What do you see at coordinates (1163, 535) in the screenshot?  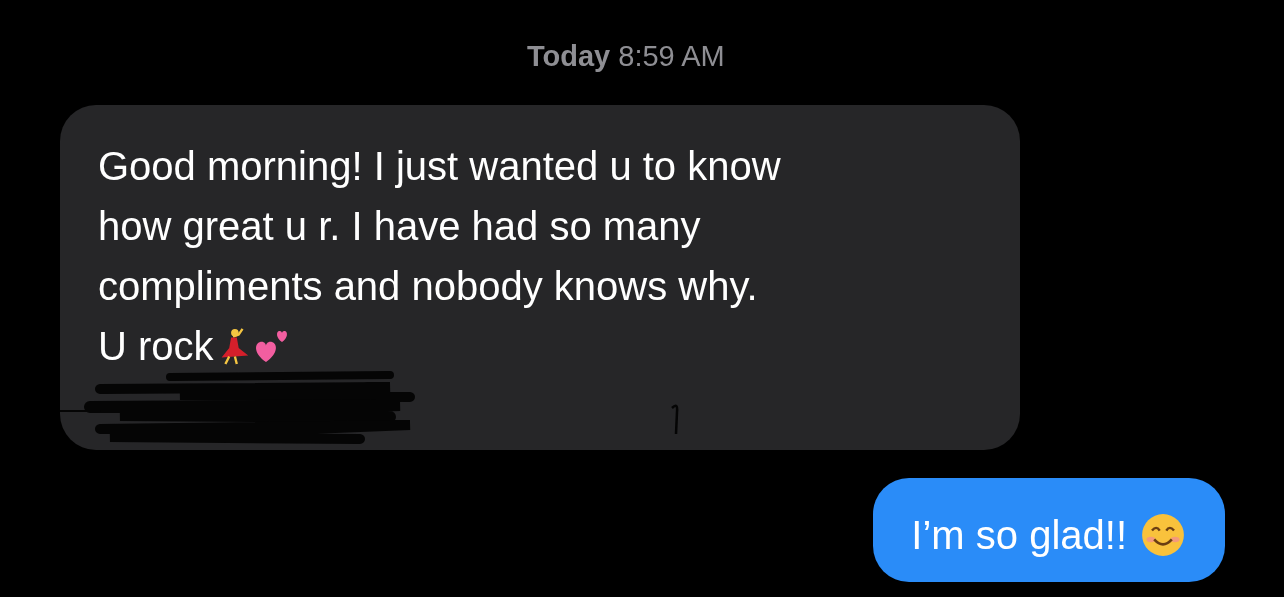 I see `smiley-icon` at bounding box center [1163, 535].